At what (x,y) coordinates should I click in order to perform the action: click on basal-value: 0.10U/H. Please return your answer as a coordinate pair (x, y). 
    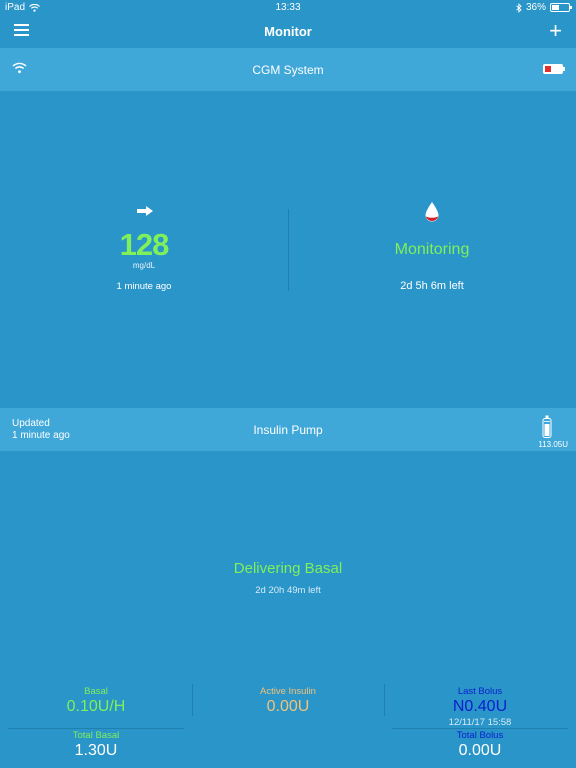
    Looking at the image, I should click on (96, 706).